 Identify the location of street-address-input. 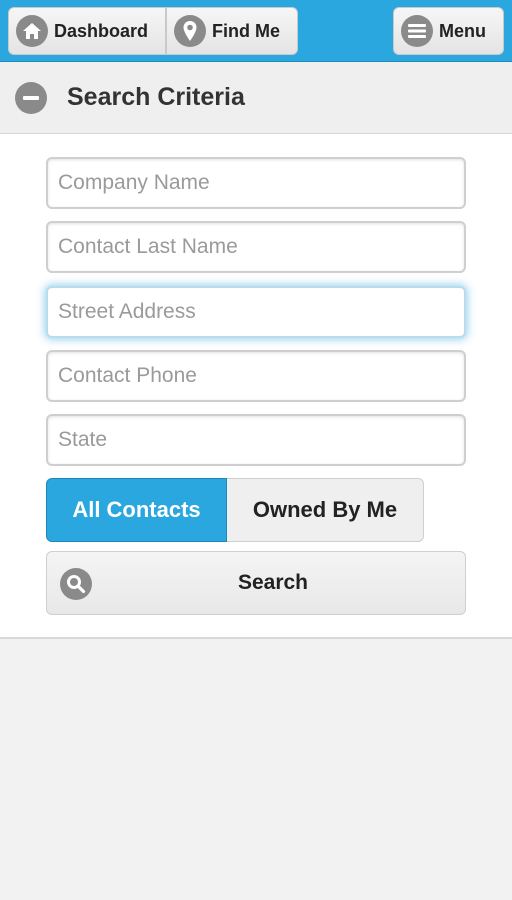
(256, 312).